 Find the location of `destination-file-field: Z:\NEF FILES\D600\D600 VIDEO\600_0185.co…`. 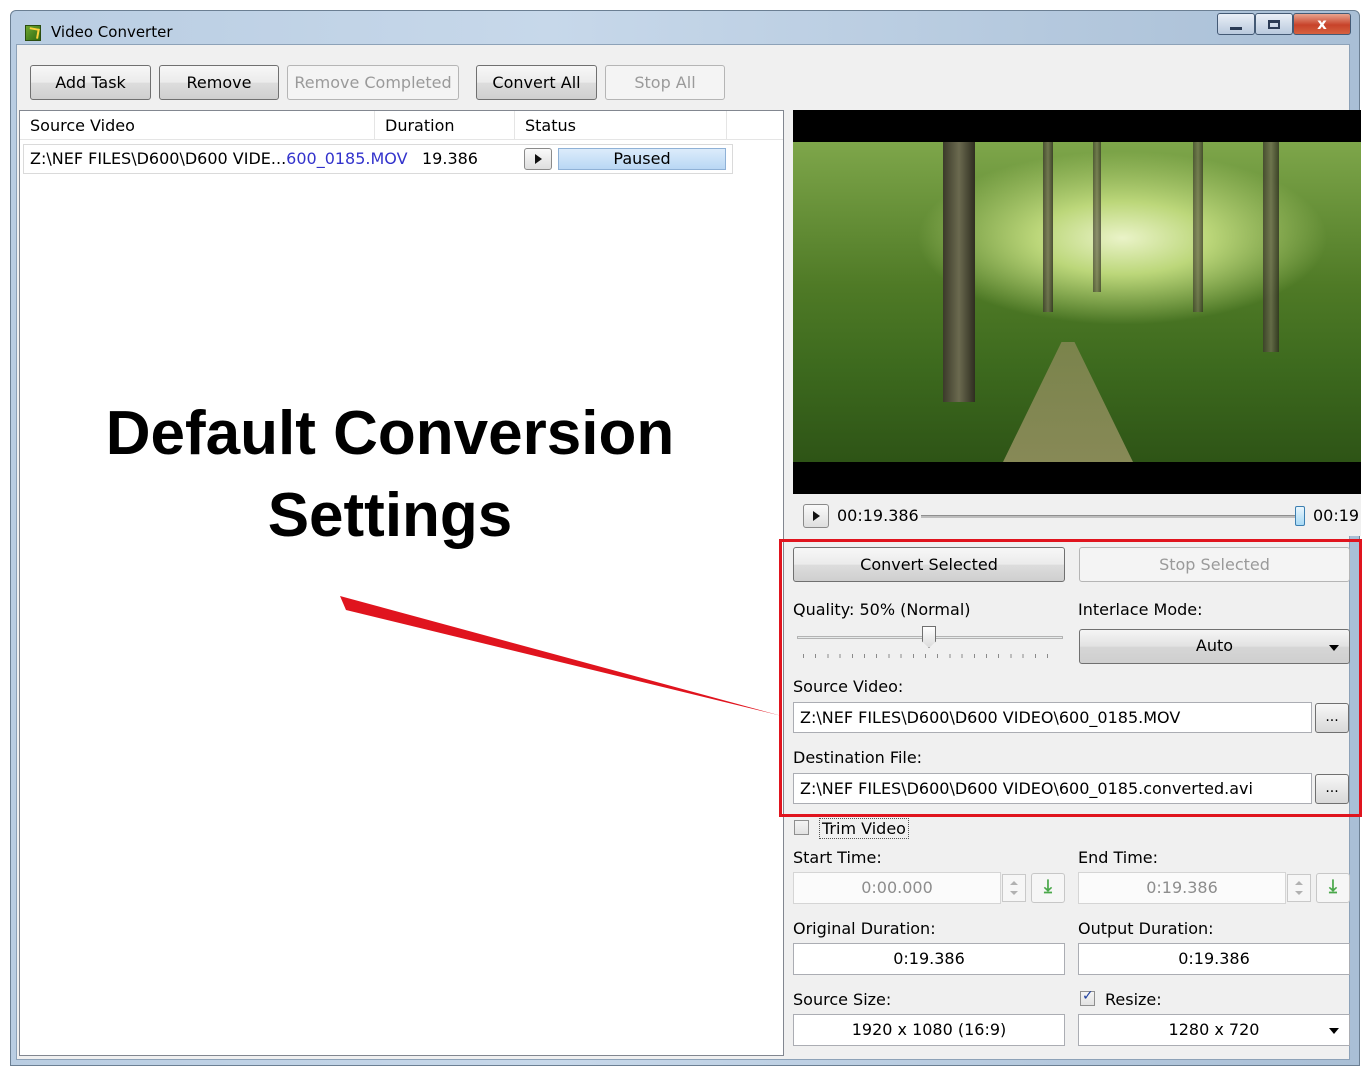

destination-file-field: Z:\NEF FILES\D600\D600 VIDEO\600_0185.co… is located at coordinates (1052, 788).